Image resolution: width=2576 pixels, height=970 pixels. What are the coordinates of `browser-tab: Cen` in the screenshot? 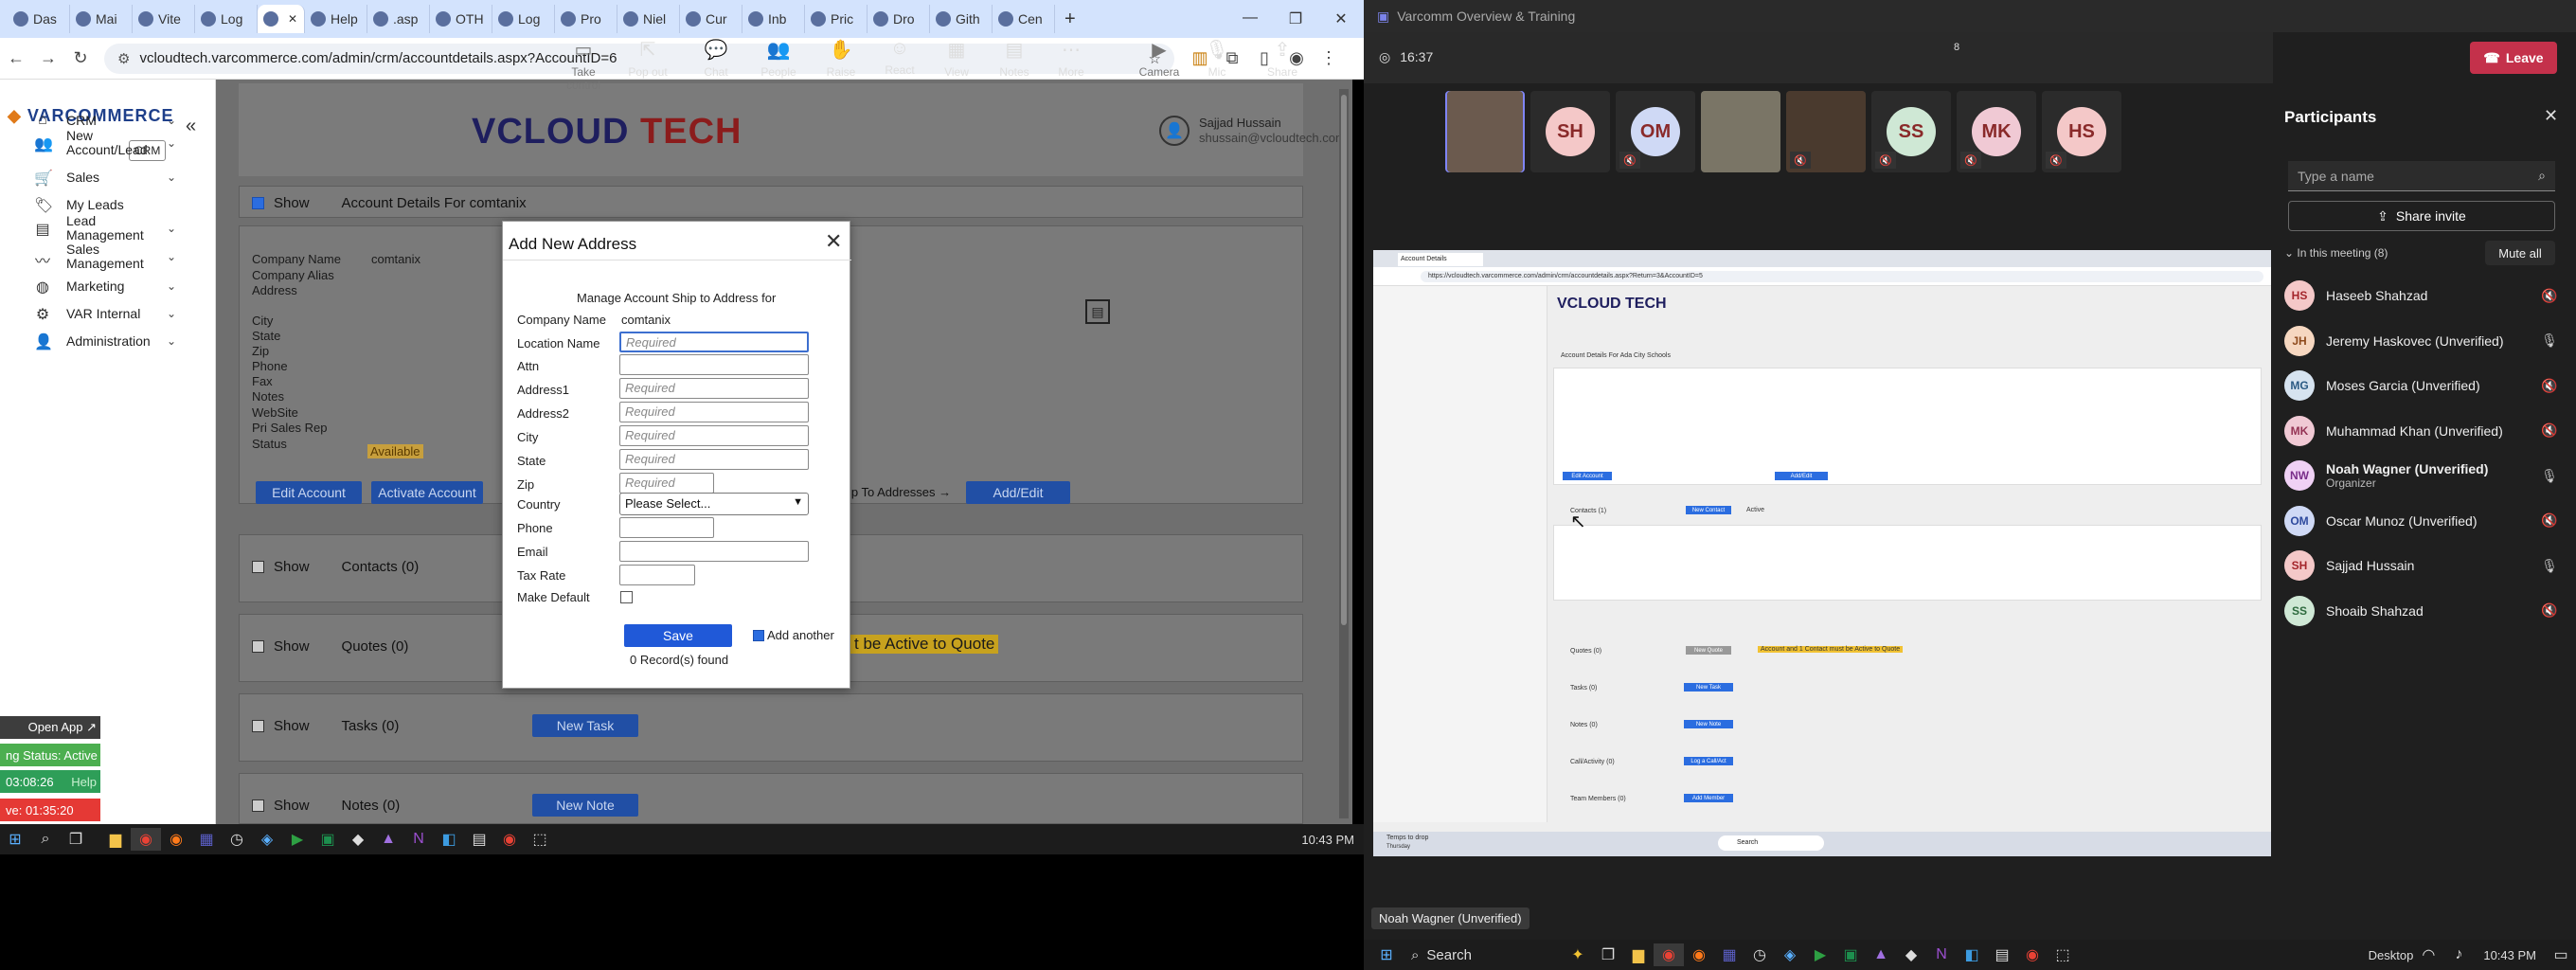 It's located at (1024, 19).